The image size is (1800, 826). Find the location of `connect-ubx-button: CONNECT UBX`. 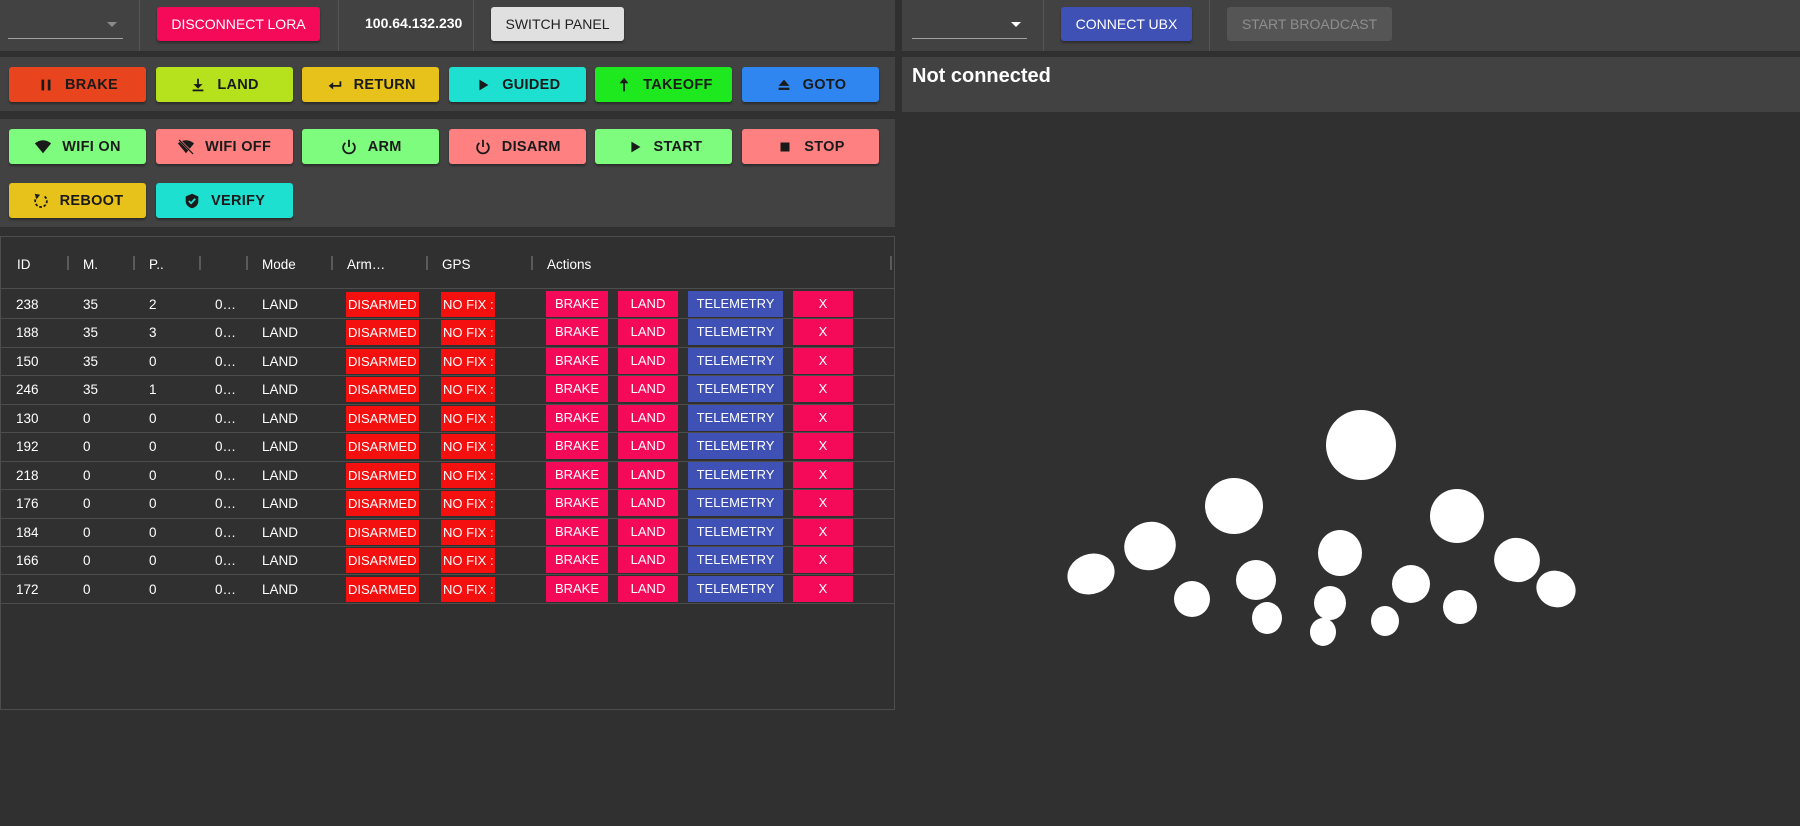

connect-ubx-button: CONNECT UBX is located at coordinates (1126, 24).